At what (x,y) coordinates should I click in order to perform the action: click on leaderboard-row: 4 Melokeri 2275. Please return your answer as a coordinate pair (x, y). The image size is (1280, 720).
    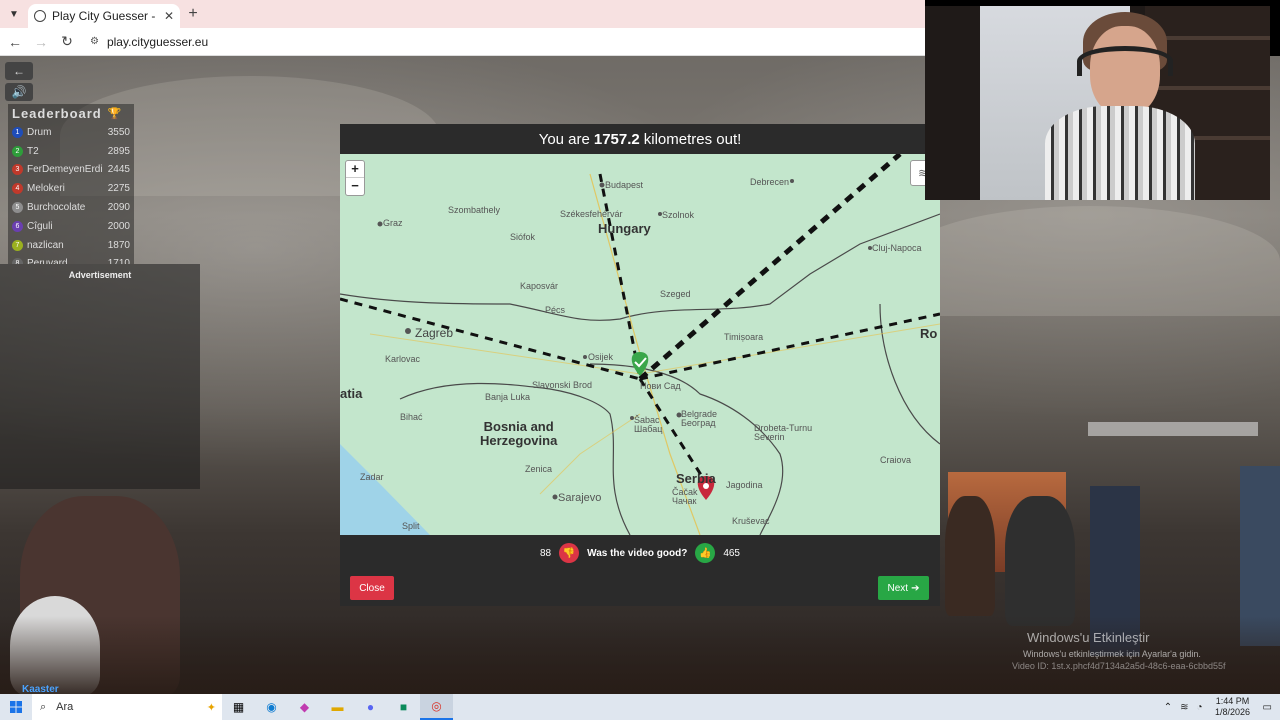
    Looking at the image, I should click on (71, 188).